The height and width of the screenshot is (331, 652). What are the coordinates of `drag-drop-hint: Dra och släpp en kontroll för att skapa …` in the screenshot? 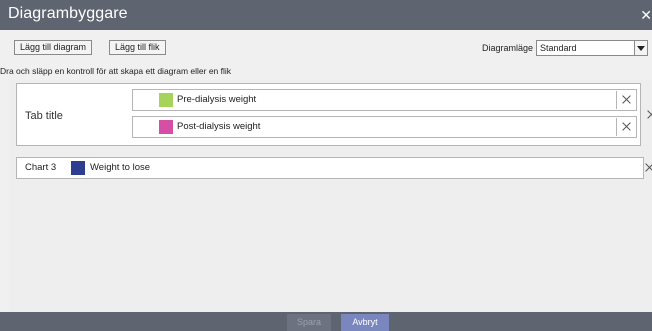 It's located at (116, 71).